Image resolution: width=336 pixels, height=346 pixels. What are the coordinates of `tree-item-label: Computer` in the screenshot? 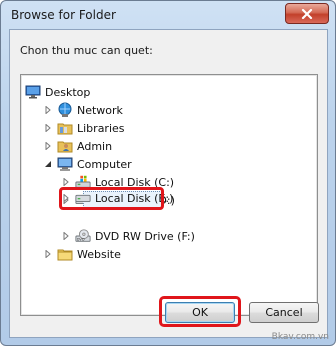 It's located at (104, 164).